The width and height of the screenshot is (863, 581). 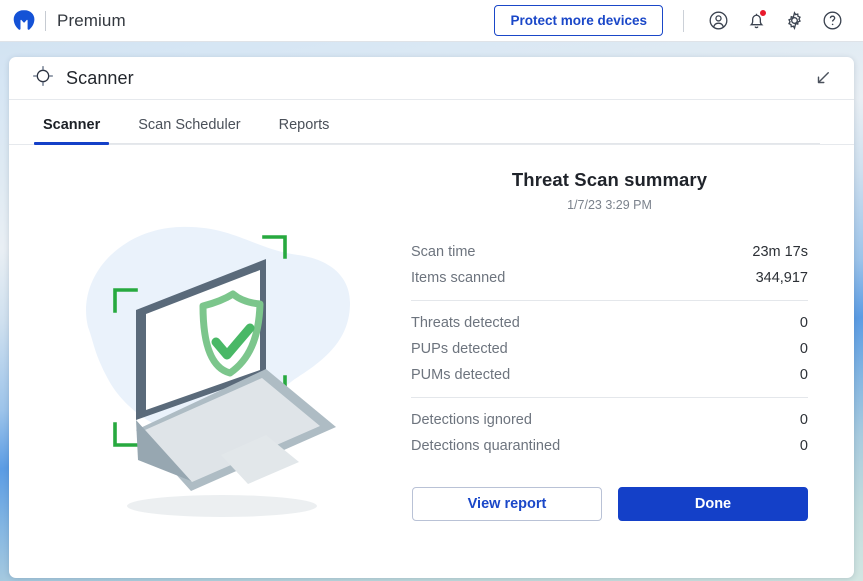 What do you see at coordinates (578, 20) in the screenshot?
I see `protect-more-devices-button: Protect more devices` at bounding box center [578, 20].